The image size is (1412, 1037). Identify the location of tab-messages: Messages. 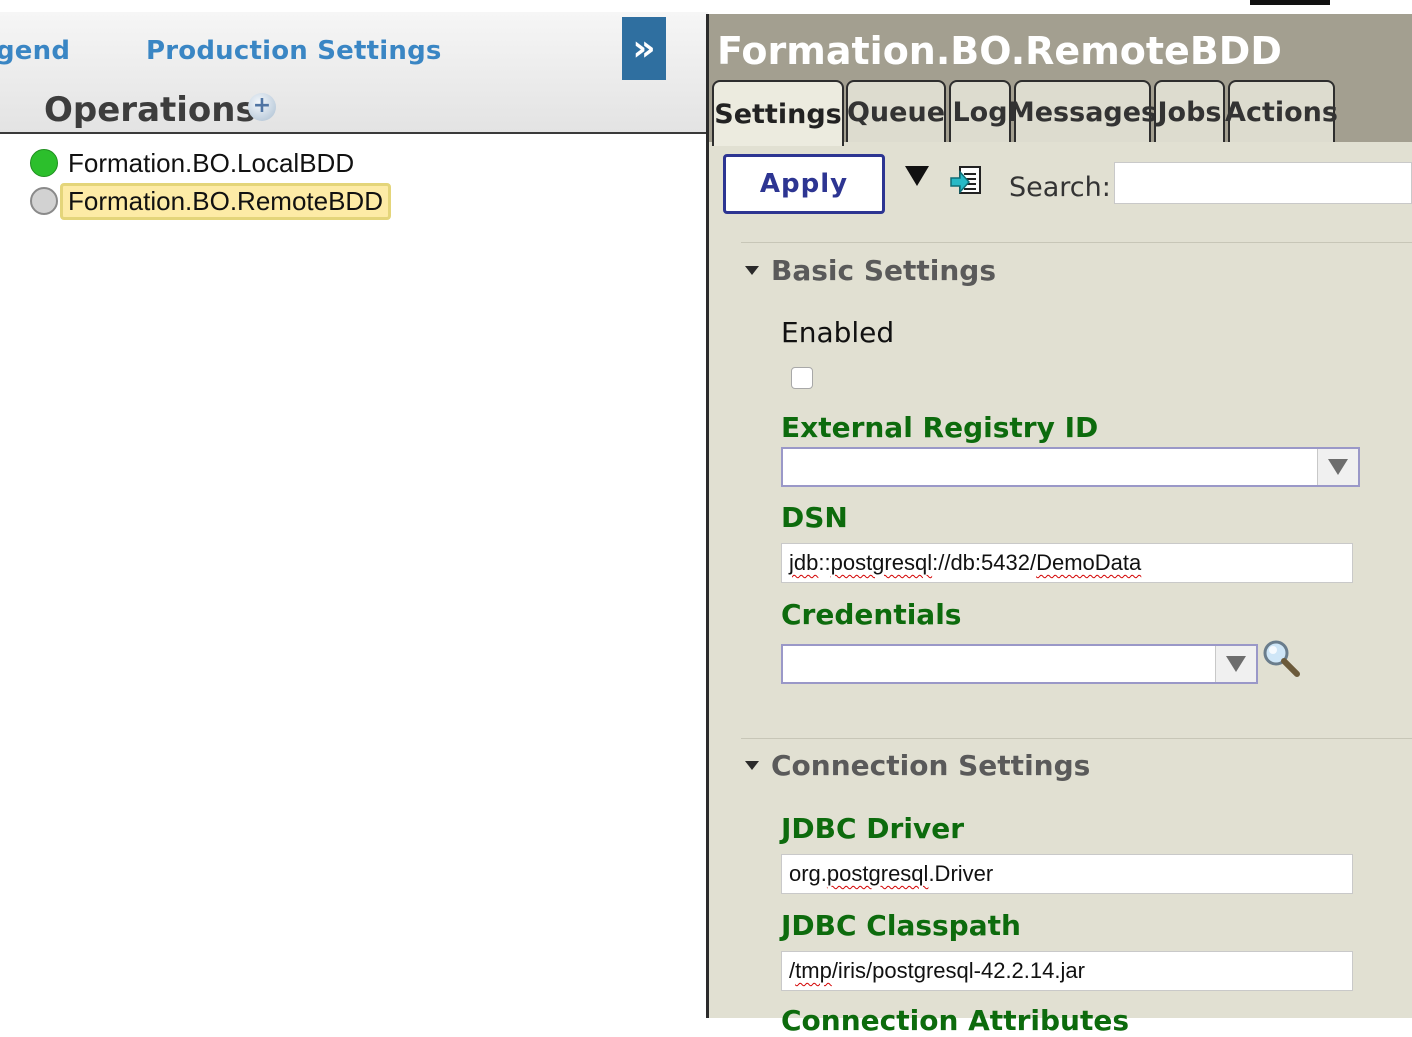
(1082, 111).